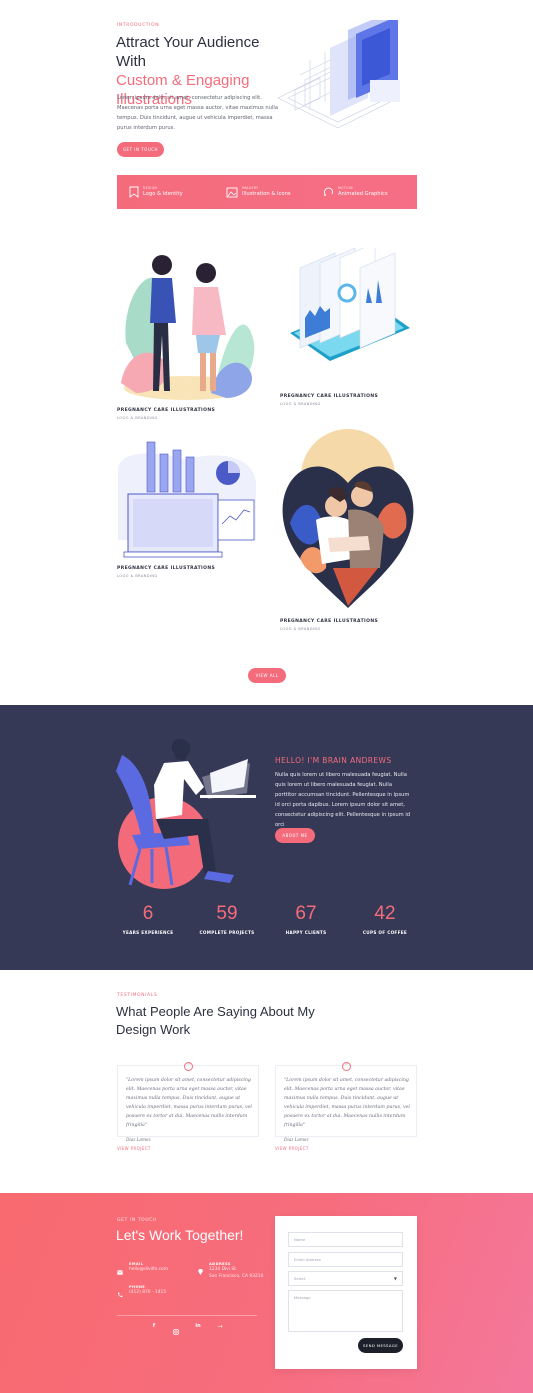 The height and width of the screenshot is (1393, 533). Describe the element at coordinates (153, 1029) in the screenshot. I see `testimonials-title-line2: Design Work` at that location.